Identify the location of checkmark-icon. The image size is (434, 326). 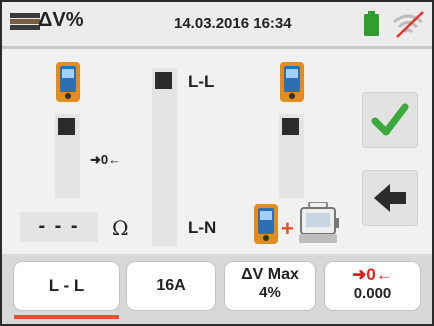
(390, 119).